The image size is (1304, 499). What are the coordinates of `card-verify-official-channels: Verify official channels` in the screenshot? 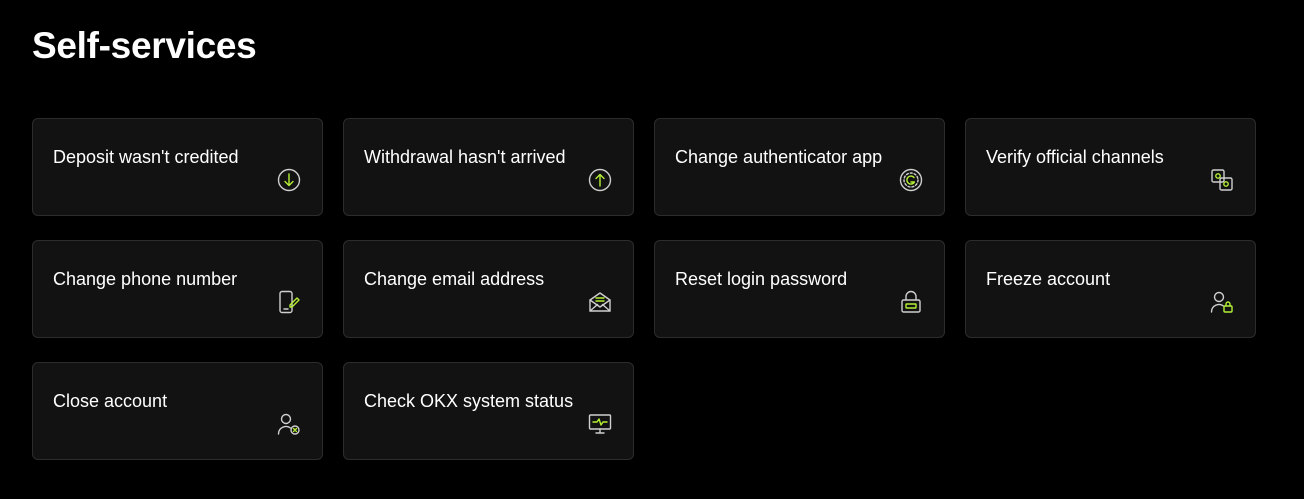 It's located at (1110, 167).